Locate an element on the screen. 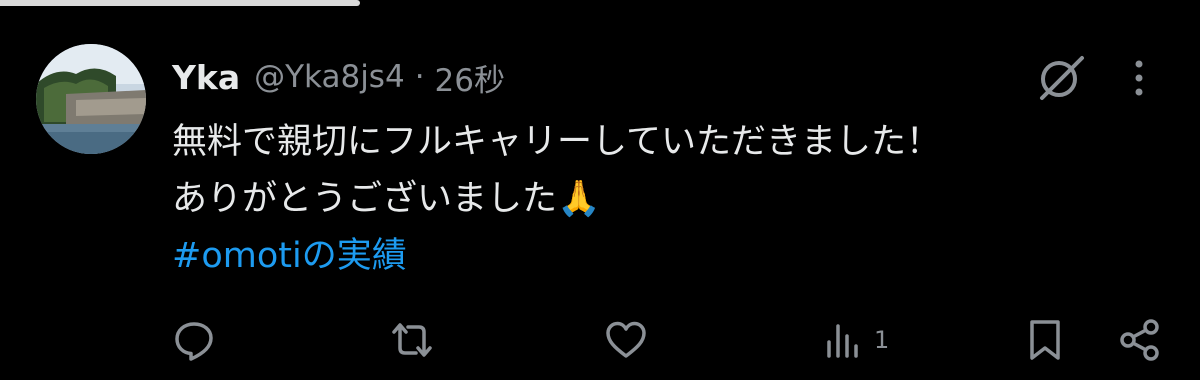 Image resolution: width=1200 pixels, height=380 pixels. share-button is located at coordinates (1140, 340).